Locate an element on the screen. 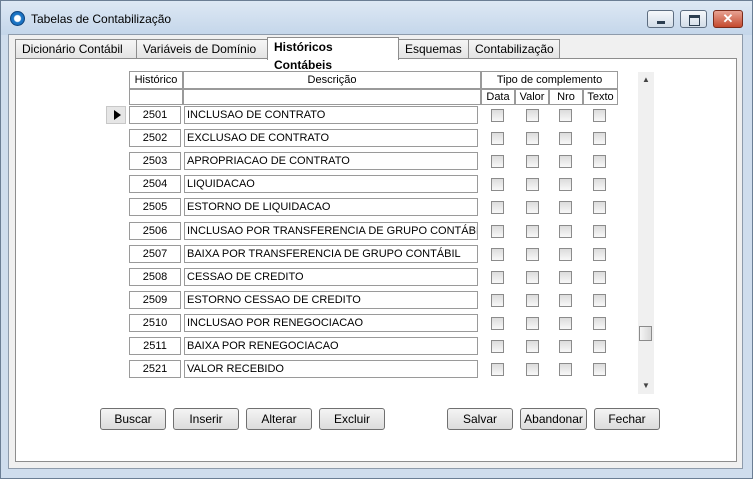 This screenshot has width=753, height=479. excluir-button: Excluir is located at coordinates (352, 419).